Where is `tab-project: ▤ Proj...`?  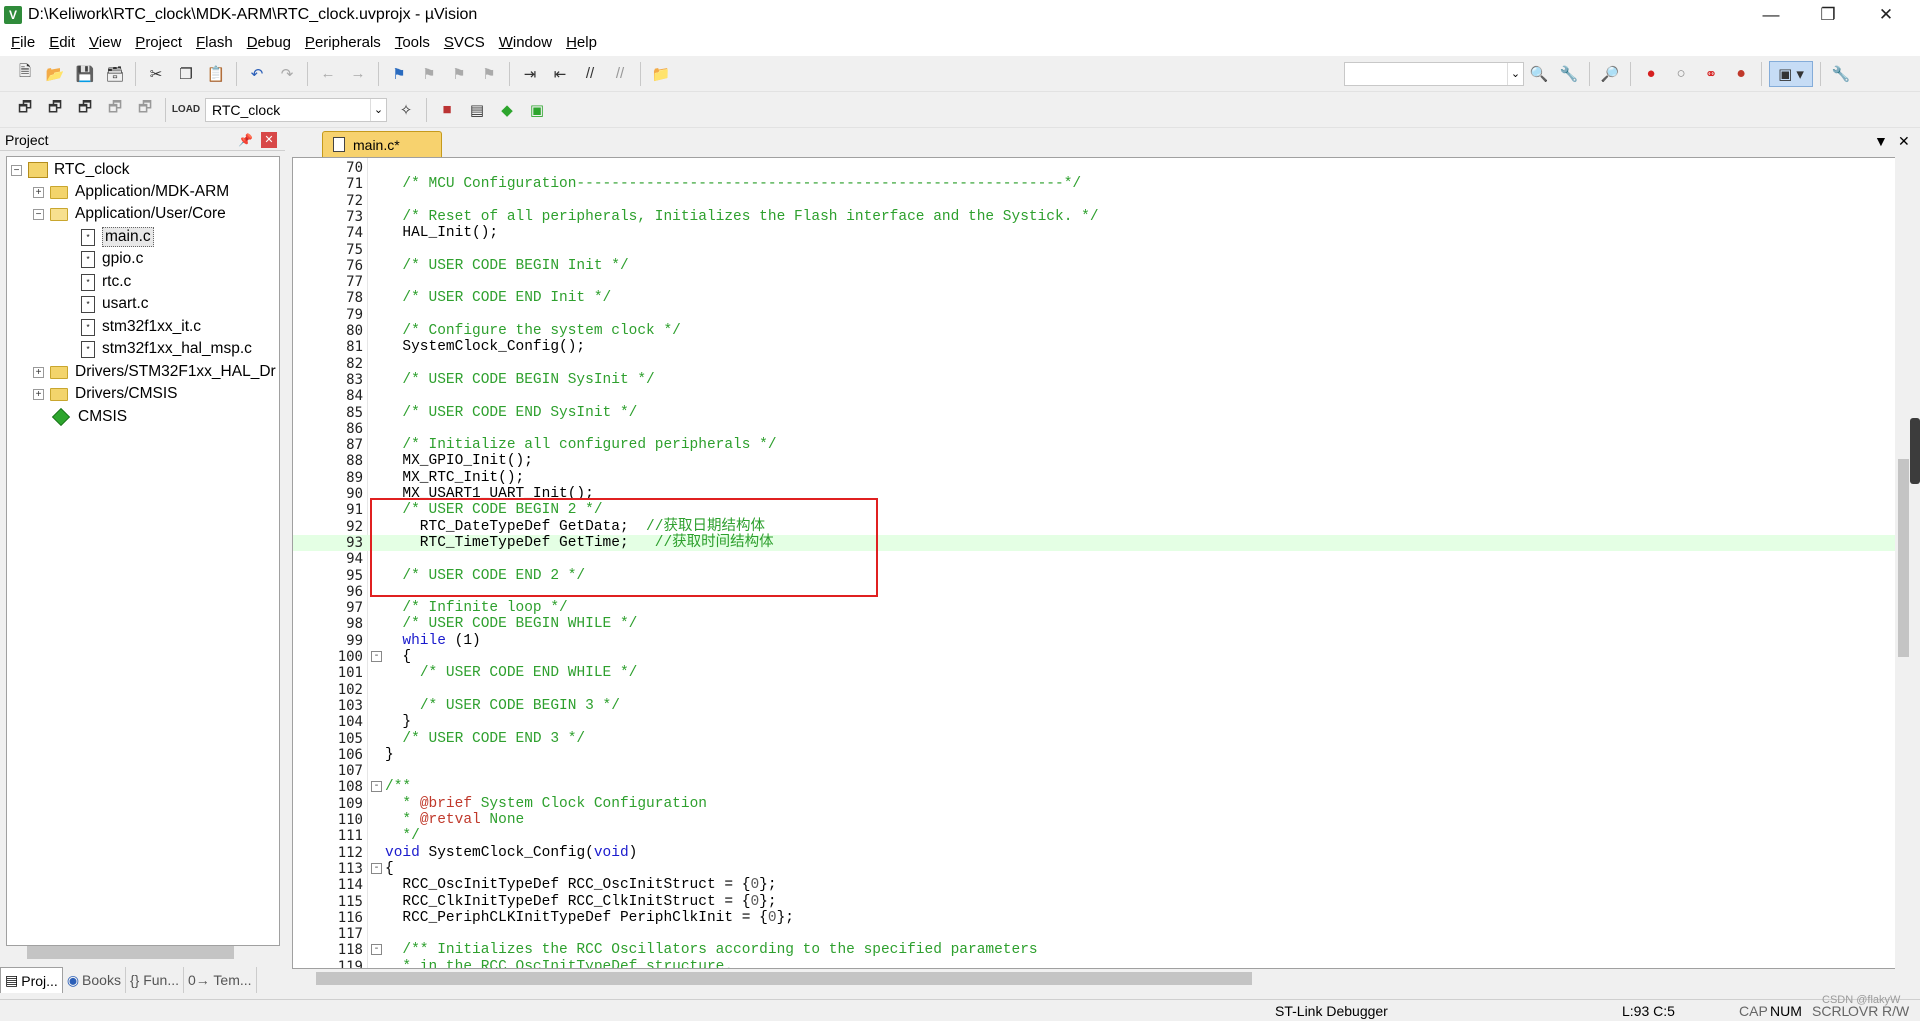 tab-project: ▤ Proj... is located at coordinates (31, 980).